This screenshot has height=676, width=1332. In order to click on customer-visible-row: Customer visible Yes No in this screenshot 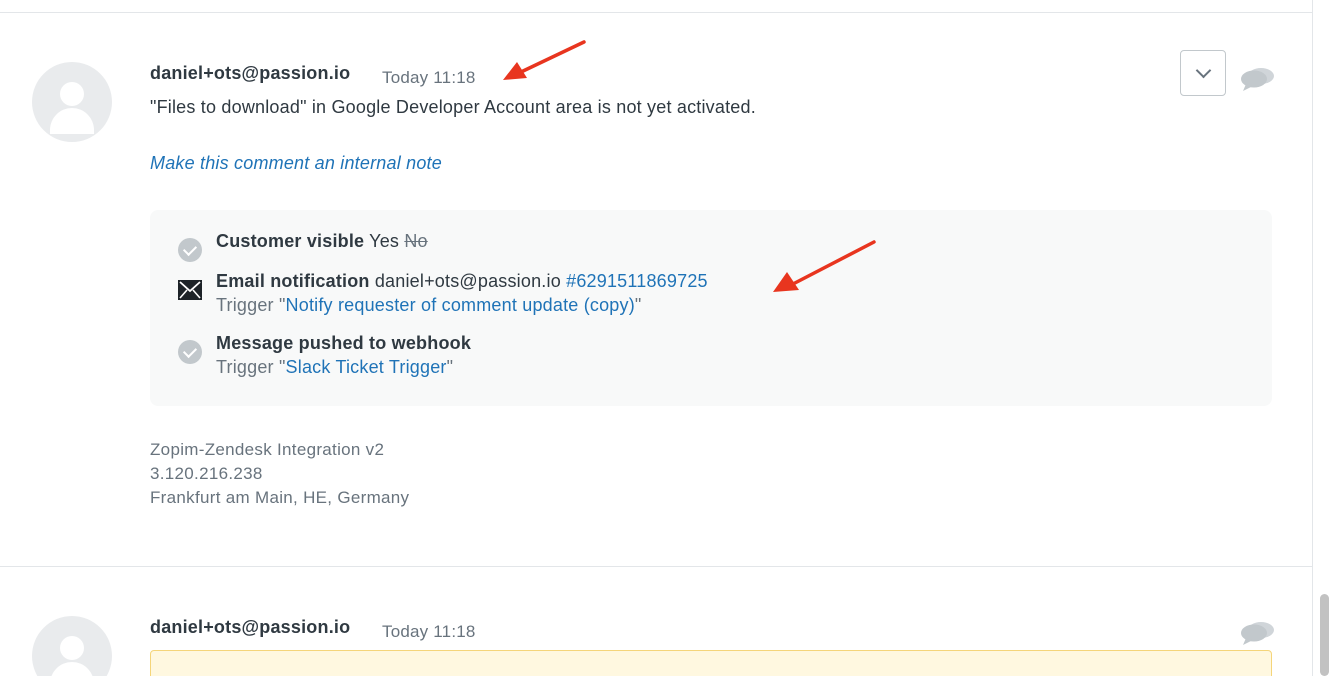, I will do `click(322, 241)`.